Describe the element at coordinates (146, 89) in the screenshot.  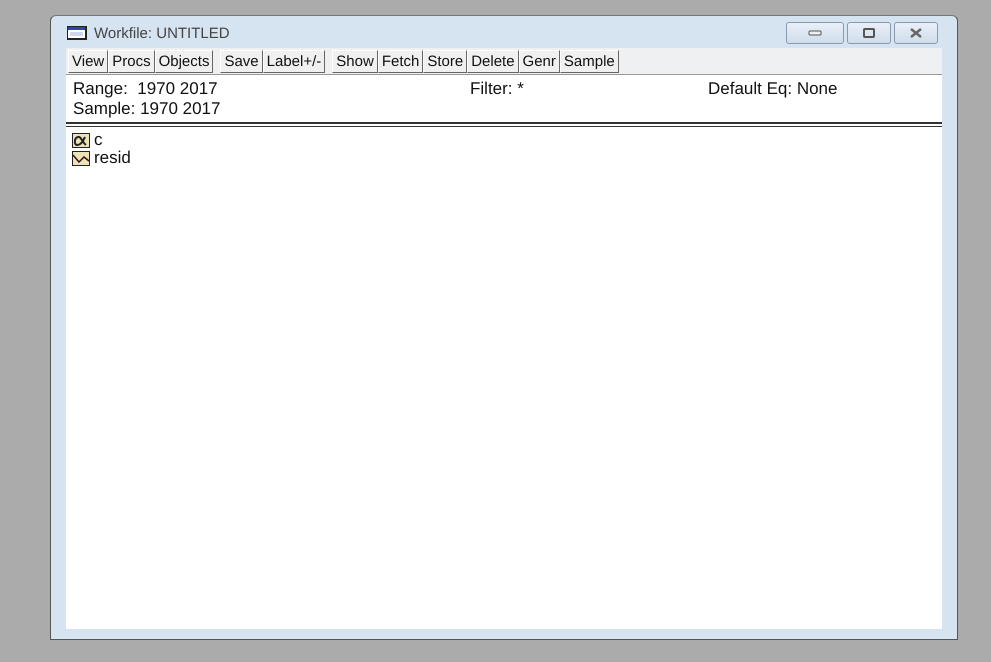
I see `range-label: Range: 1970 2017` at that location.